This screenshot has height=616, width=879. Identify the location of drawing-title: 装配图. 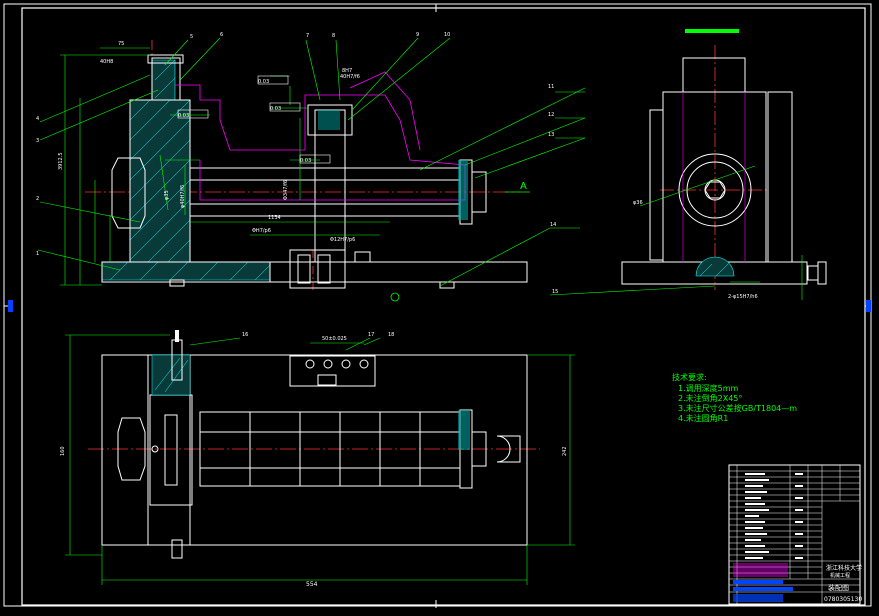
(838, 587).